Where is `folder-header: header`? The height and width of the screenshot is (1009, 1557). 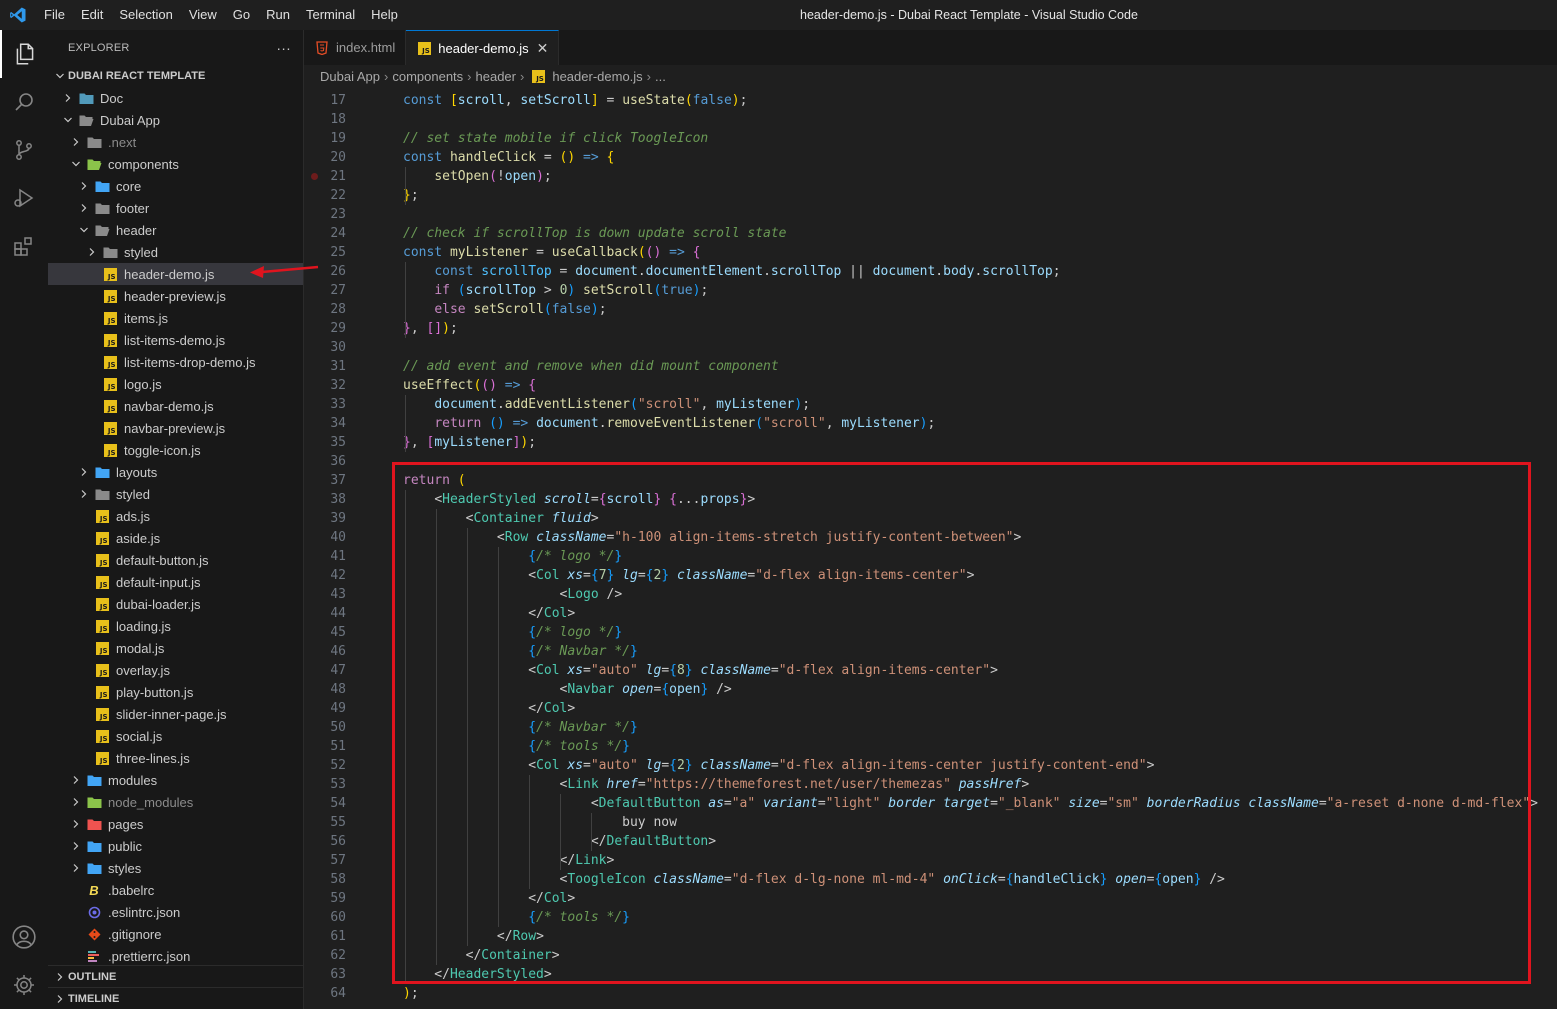 folder-header: header is located at coordinates (175, 230).